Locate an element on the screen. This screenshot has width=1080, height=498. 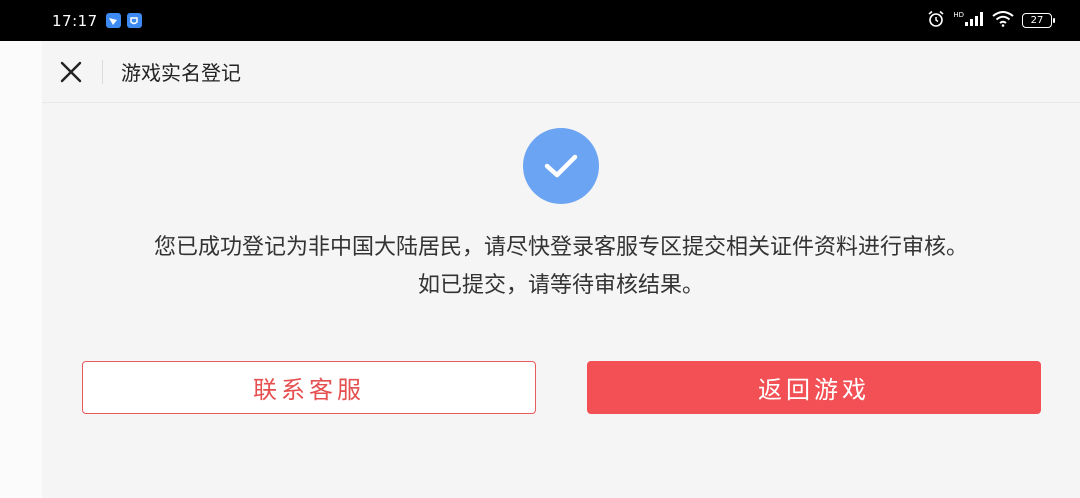
message-line-1: 您已成功登记为非中国大陆居民，请尽快登录客服专区提交相关证件资料进行审核。 is located at coordinates (560, 247).